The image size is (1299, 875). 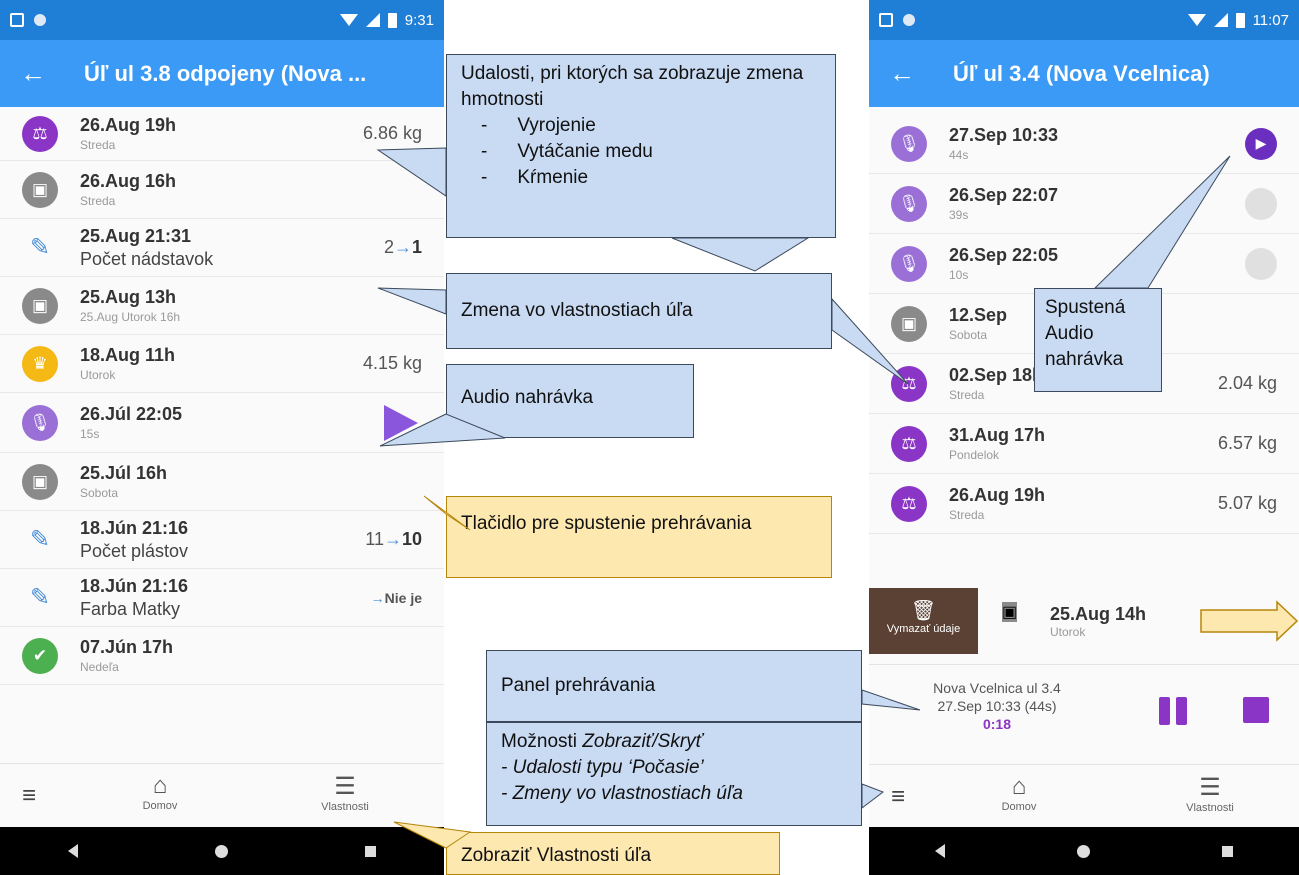 I want to click on list-item: ⚖ 26.Aug 19h Streda 6.86 kg, so click(x=222, y=134).